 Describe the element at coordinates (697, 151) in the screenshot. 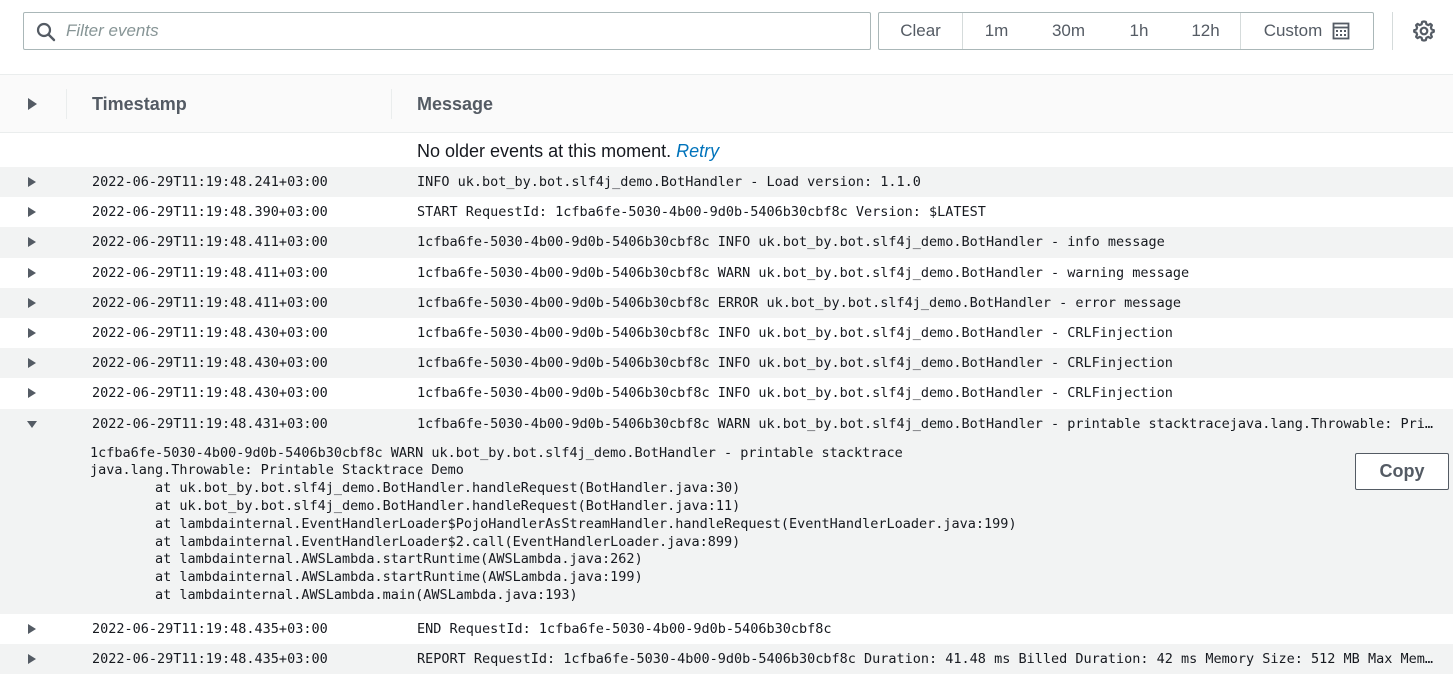

I see `retry-link: Retry` at that location.